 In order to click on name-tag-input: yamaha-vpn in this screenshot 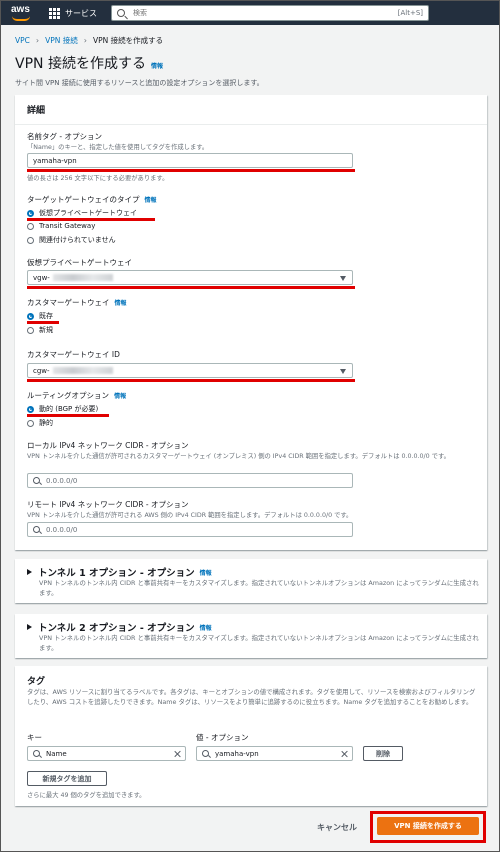, I will do `click(190, 160)`.